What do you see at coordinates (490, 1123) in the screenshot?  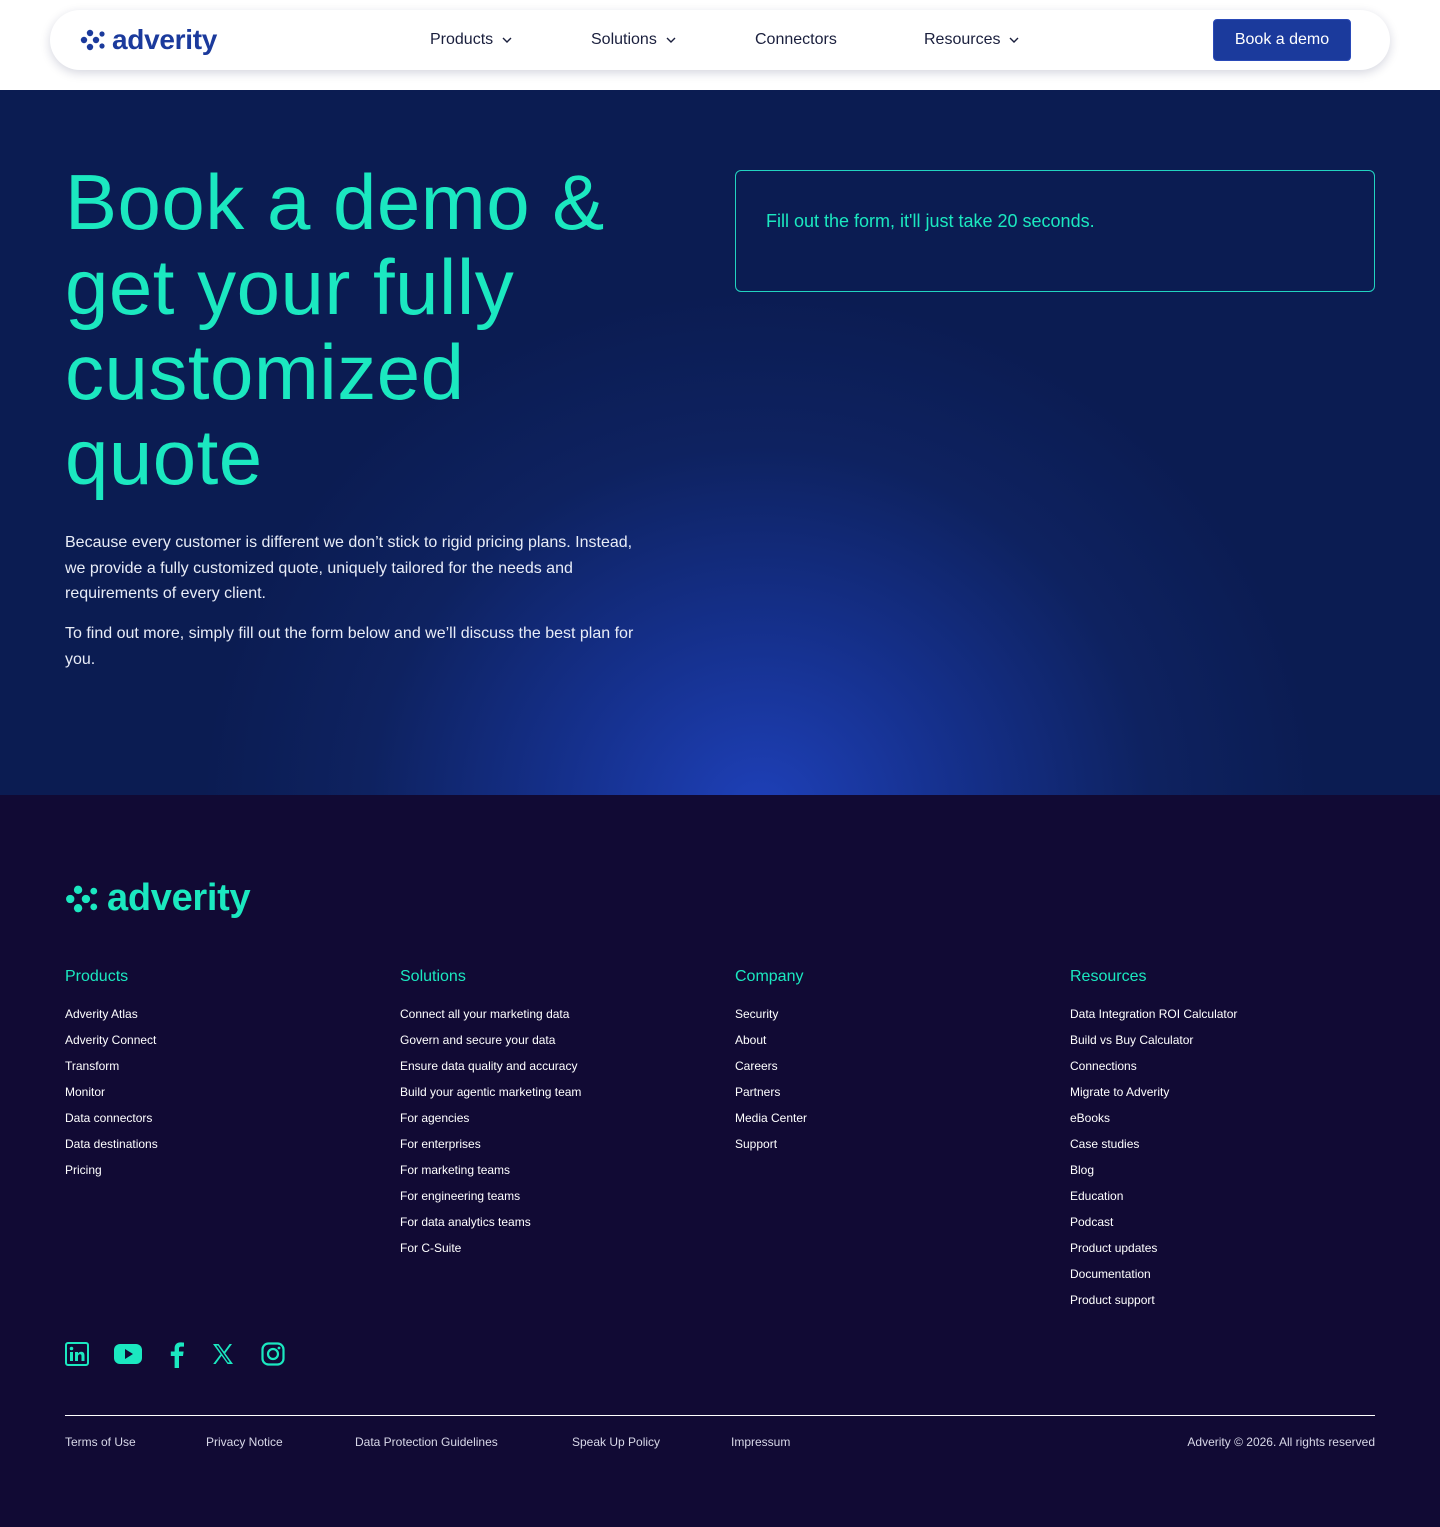 I see `footer-link: For agencies` at bounding box center [490, 1123].